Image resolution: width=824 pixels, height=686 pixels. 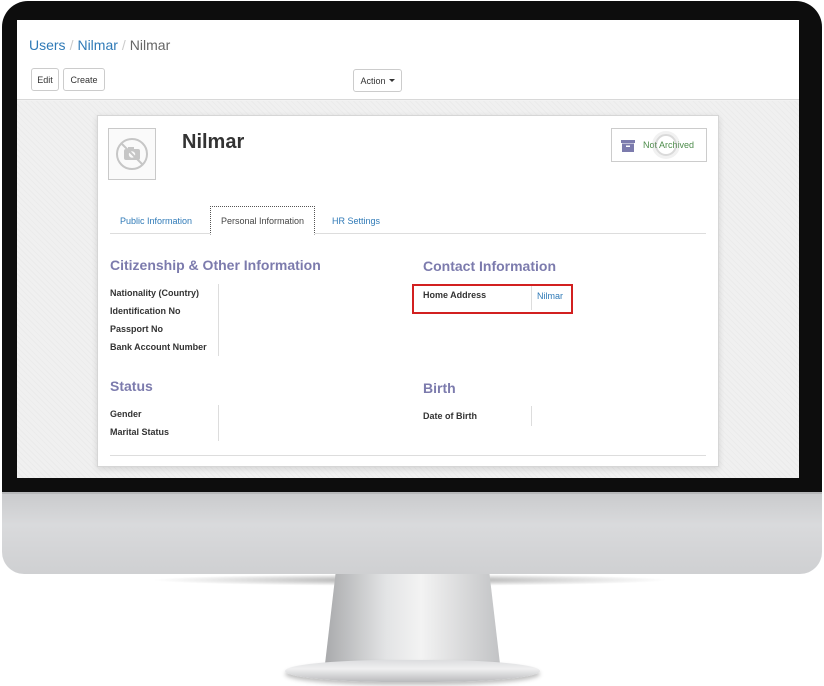 What do you see at coordinates (412, 533) in the screenshot?
I see `monitor-chin` at bounding box center [412, 533].